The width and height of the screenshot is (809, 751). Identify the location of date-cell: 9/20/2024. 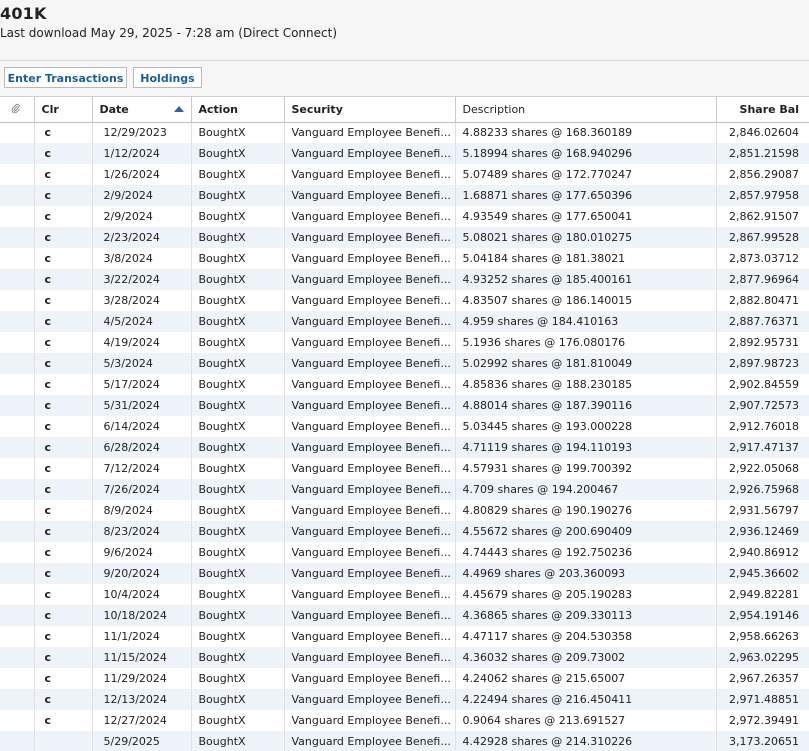
(142, 573).